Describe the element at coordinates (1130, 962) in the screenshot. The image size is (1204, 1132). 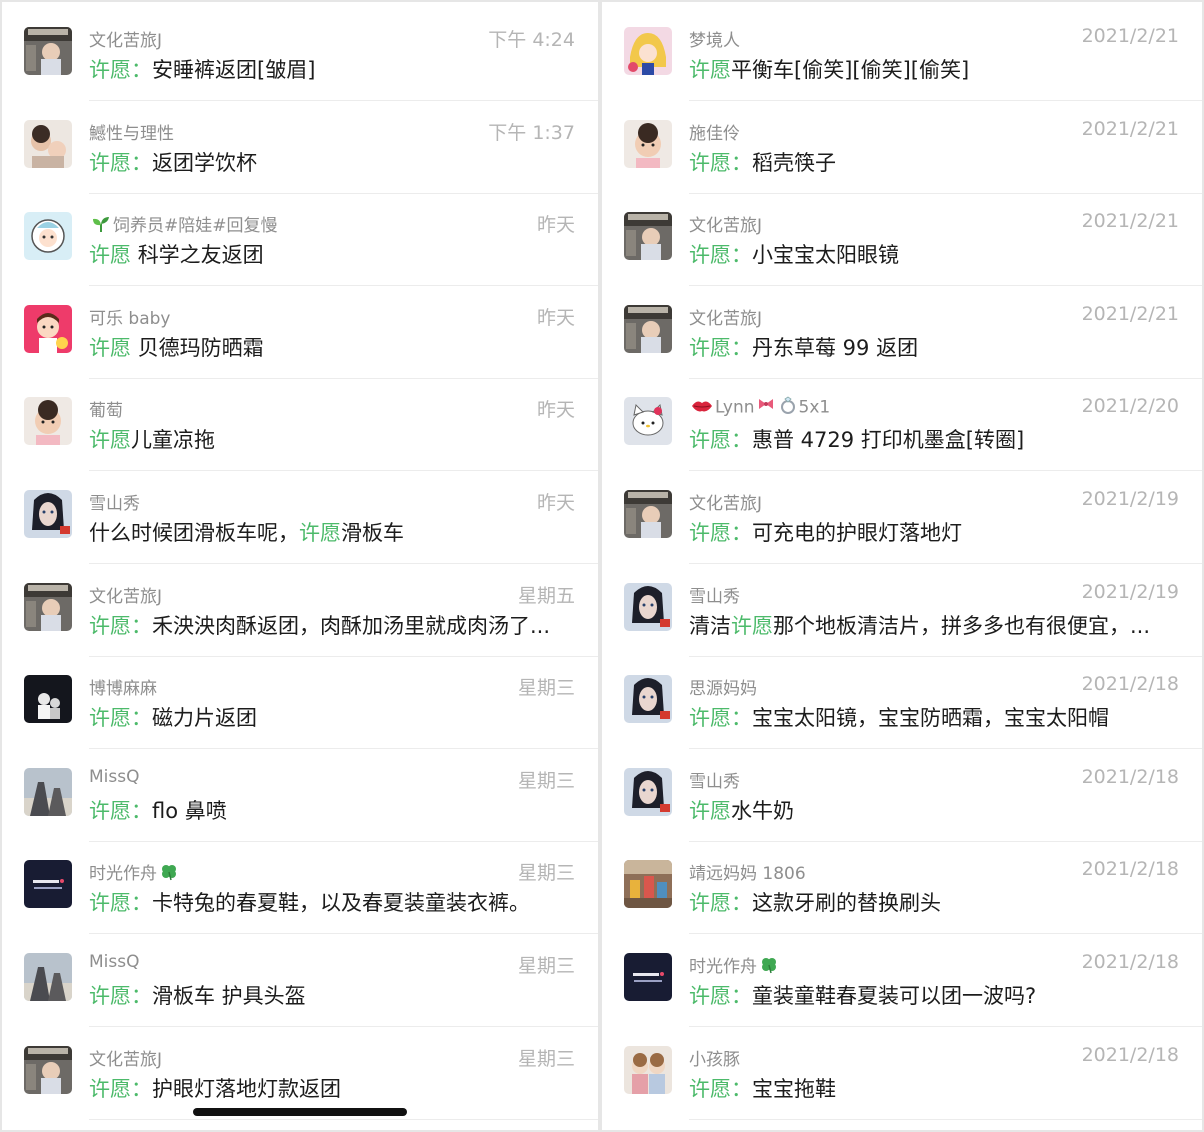
I see `message-time: 2021/2/18` at that location.